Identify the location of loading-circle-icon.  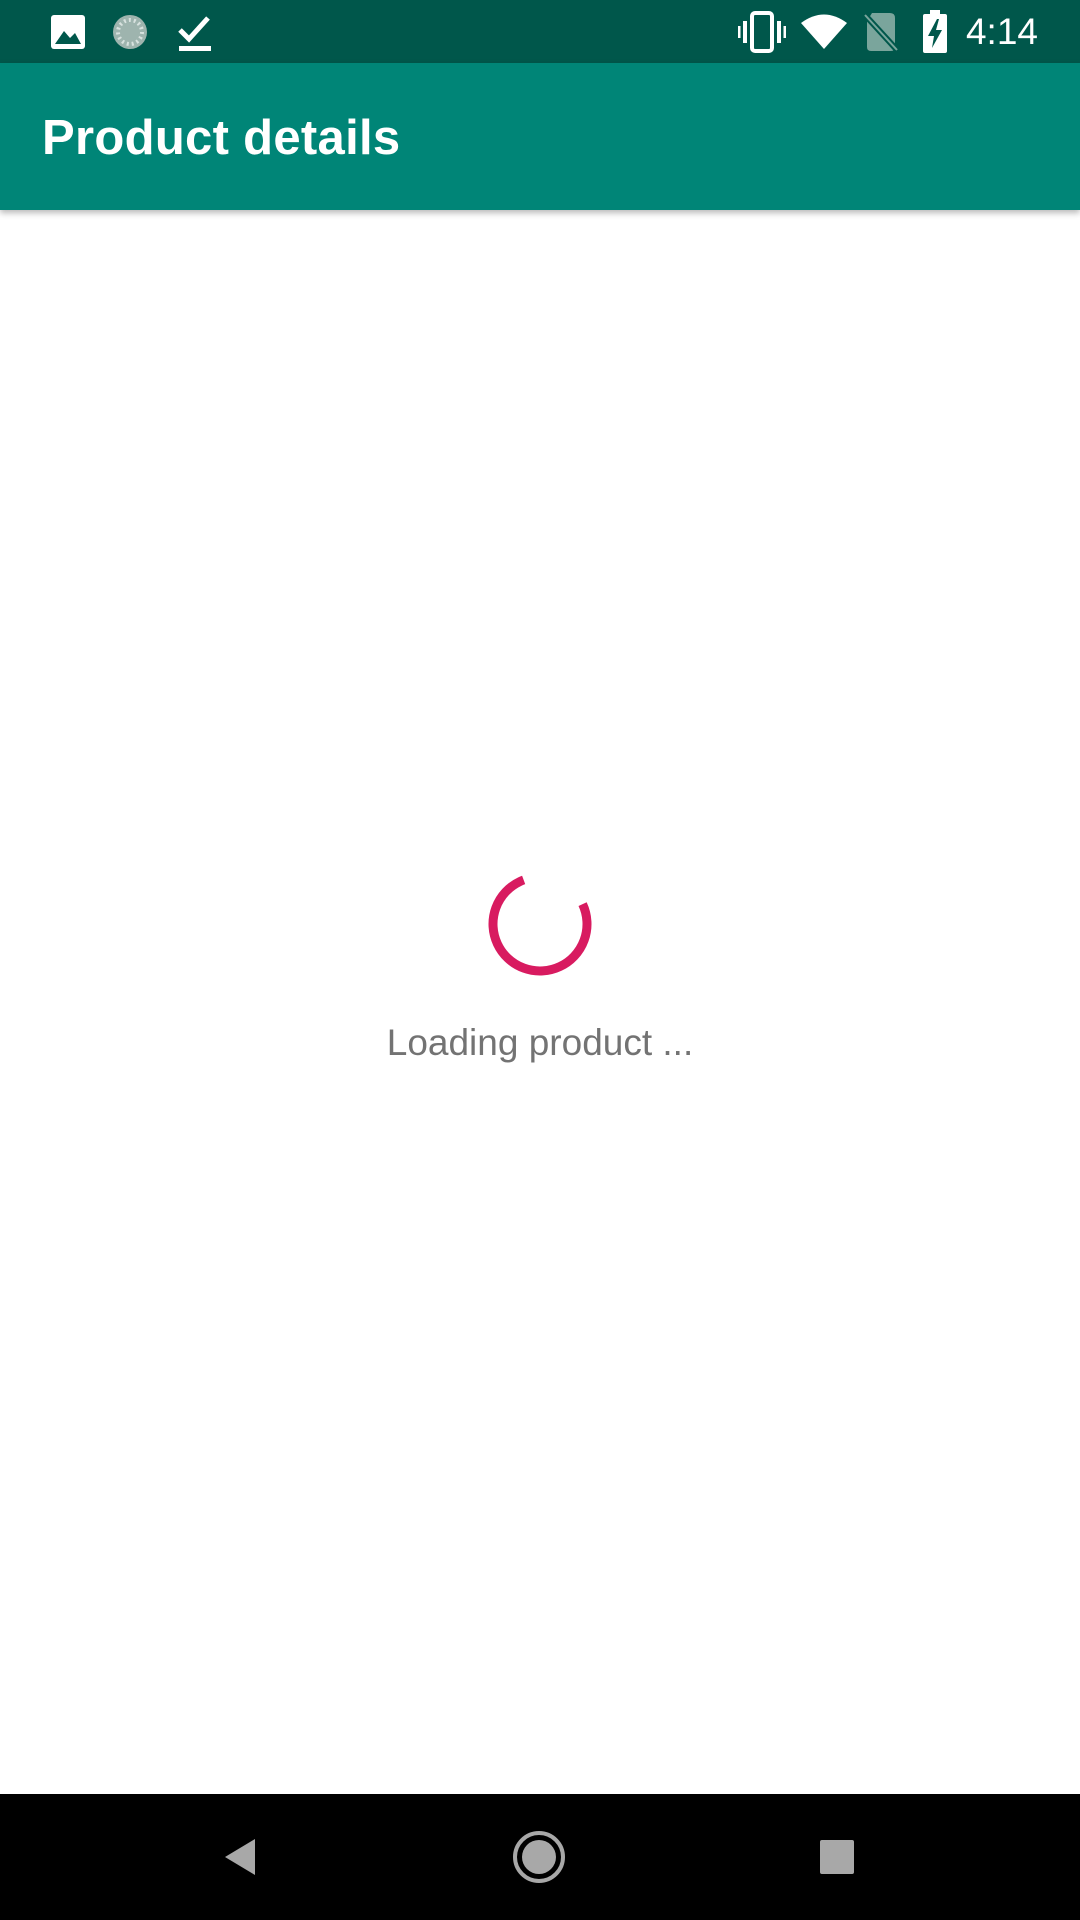
(130, 32).